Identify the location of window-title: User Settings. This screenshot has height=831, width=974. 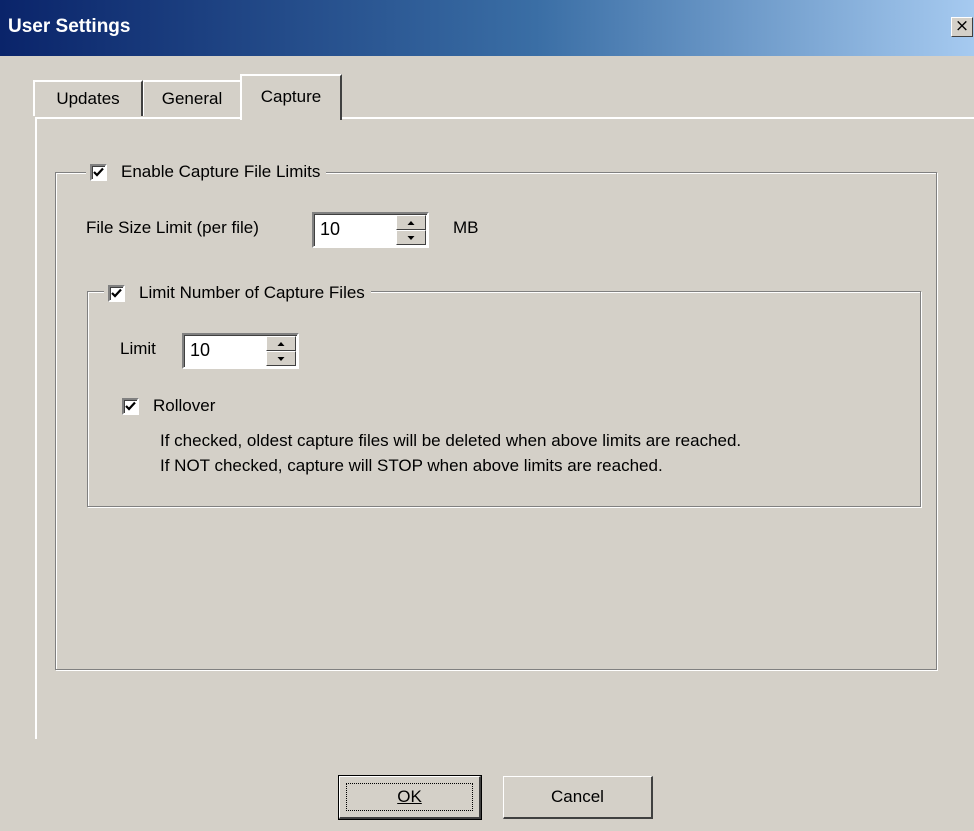
(69, 26).